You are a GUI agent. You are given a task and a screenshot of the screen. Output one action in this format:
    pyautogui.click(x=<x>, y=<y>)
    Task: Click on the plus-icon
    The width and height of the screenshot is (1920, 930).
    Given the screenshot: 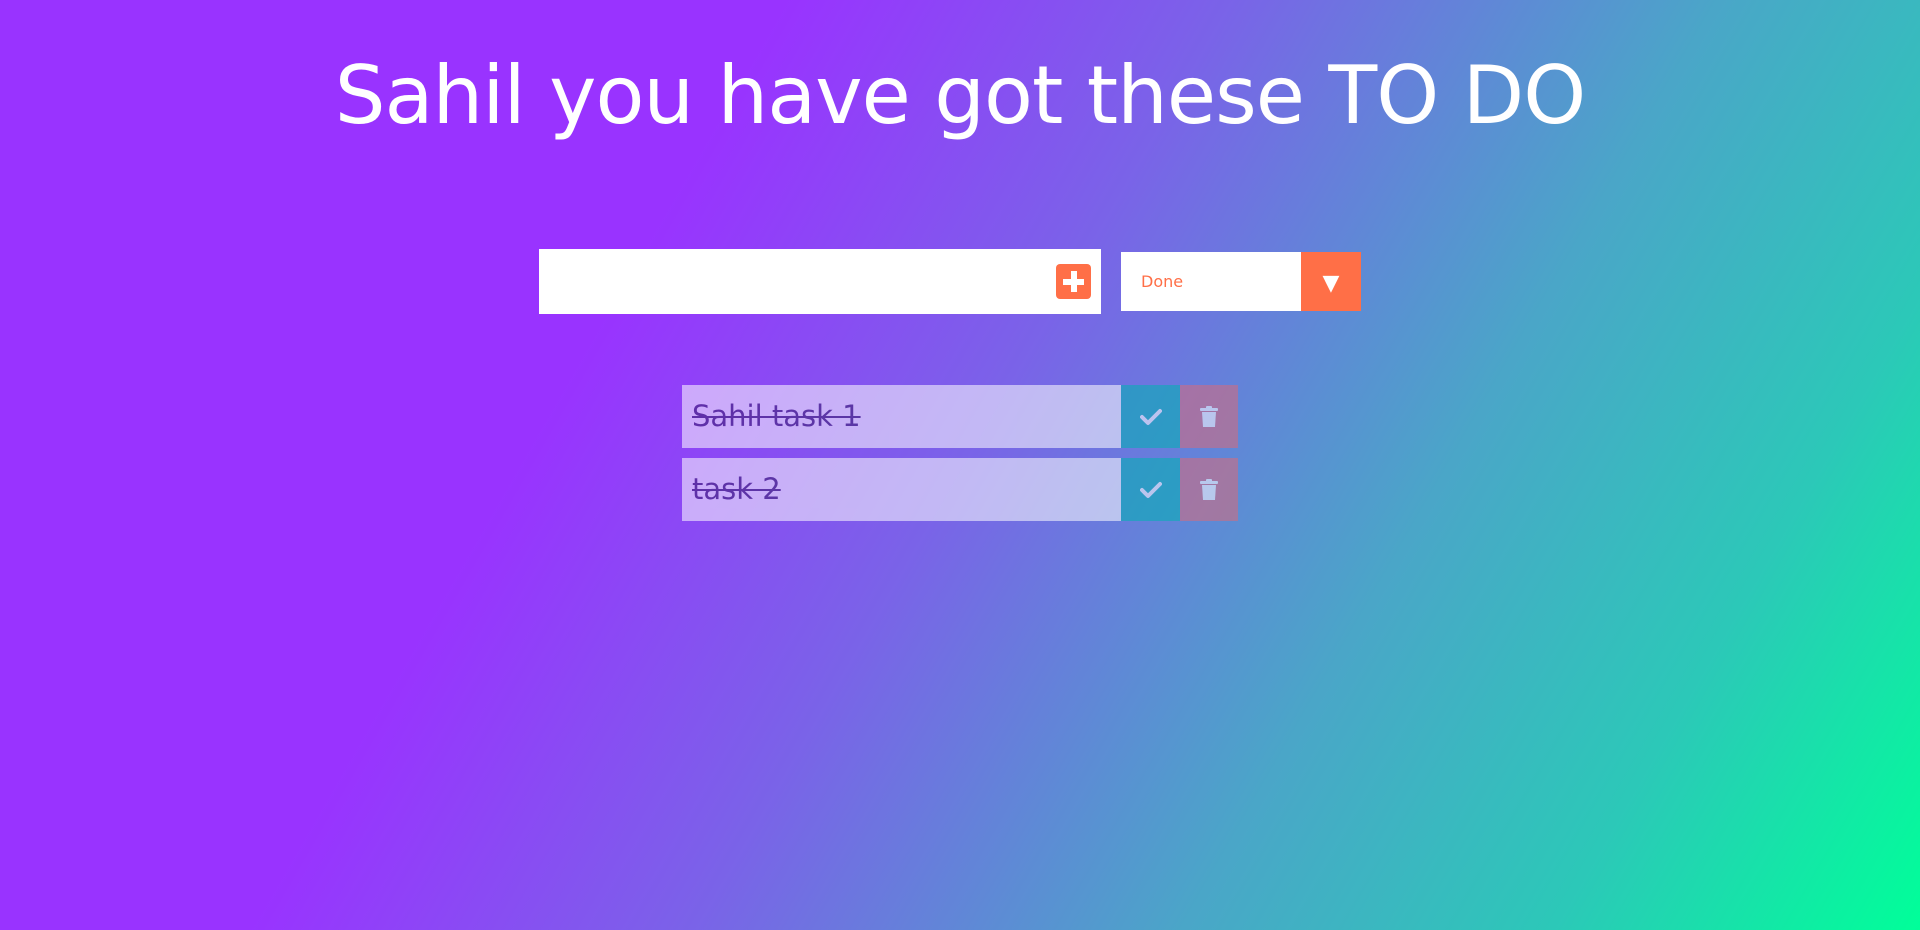 What is the action you would take?
    pyautogui.click(x=1073, y=281)
    